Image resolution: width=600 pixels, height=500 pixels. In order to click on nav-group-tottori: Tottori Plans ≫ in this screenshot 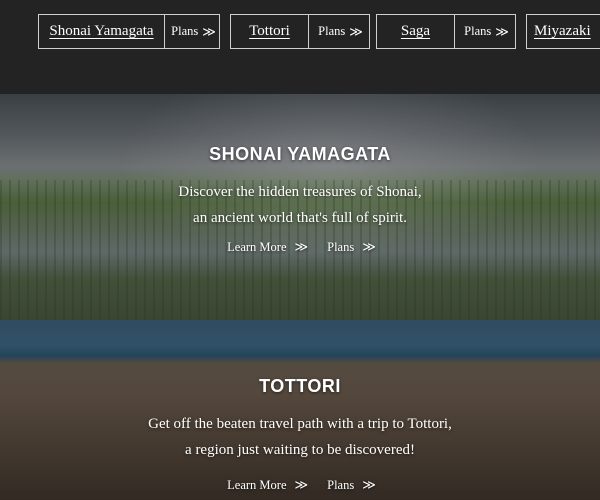, I will do `click(300, 31)`.